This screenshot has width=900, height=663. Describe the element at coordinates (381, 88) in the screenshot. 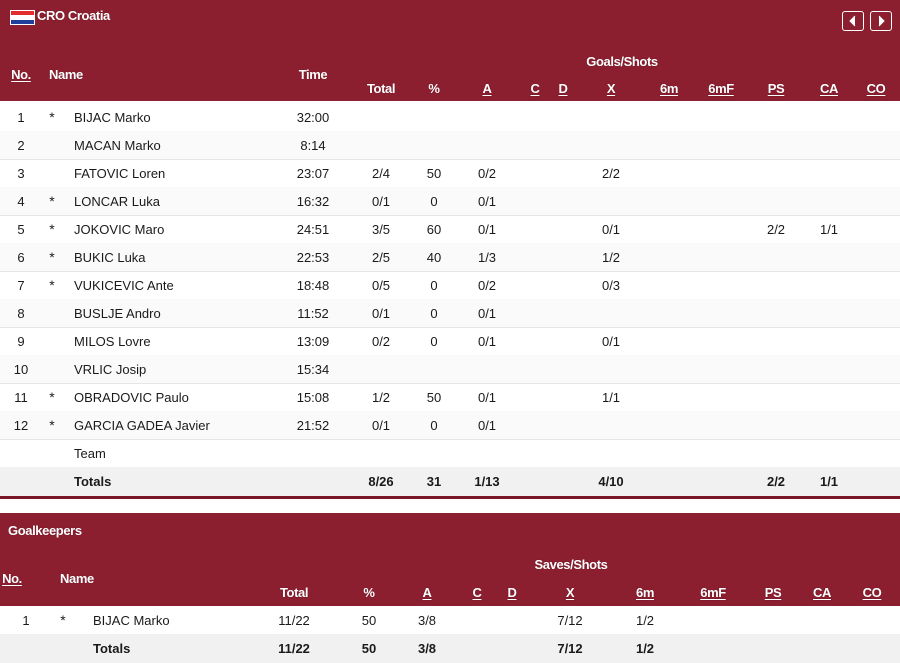

I see `col-header-total: Total` at that location.